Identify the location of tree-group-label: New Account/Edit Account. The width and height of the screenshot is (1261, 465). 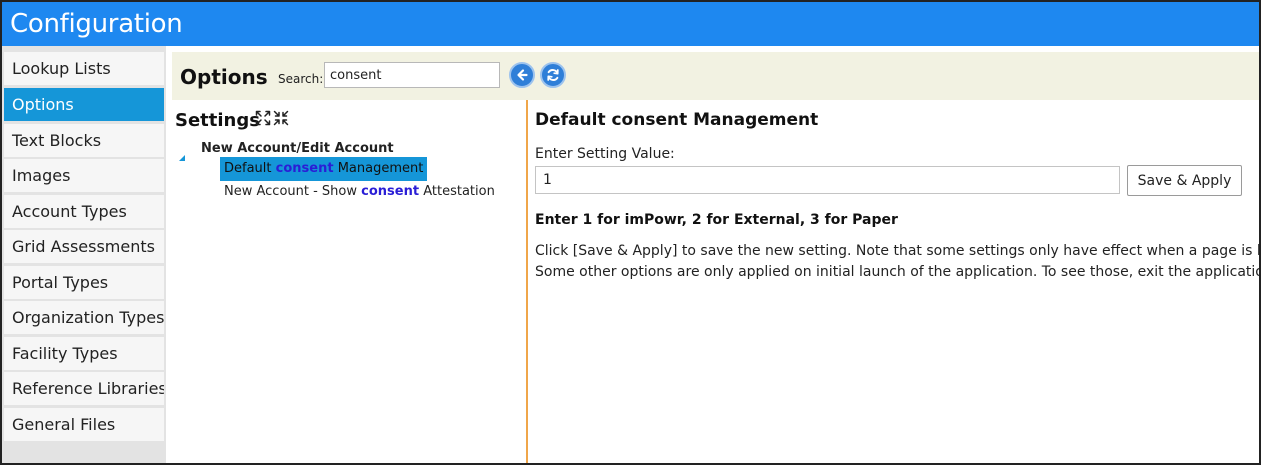
(297, 149).